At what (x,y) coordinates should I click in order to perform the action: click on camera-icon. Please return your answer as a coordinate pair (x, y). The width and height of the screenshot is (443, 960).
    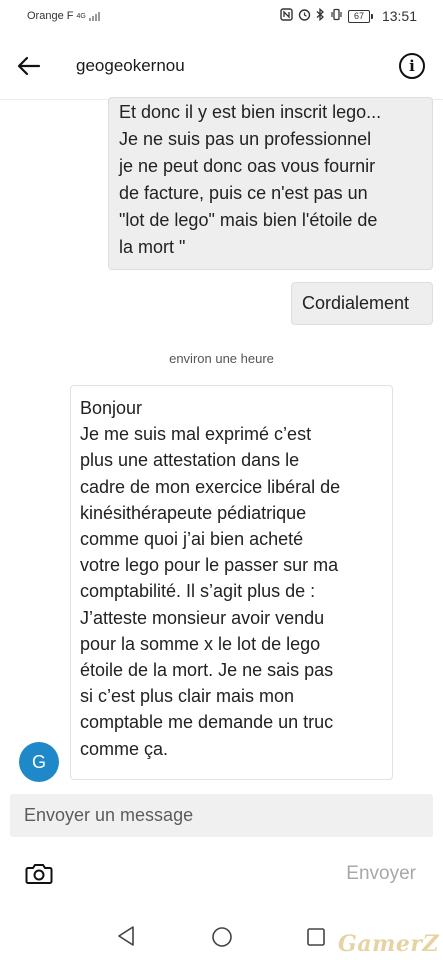
    Looking at the image, I should click on (39, 874).